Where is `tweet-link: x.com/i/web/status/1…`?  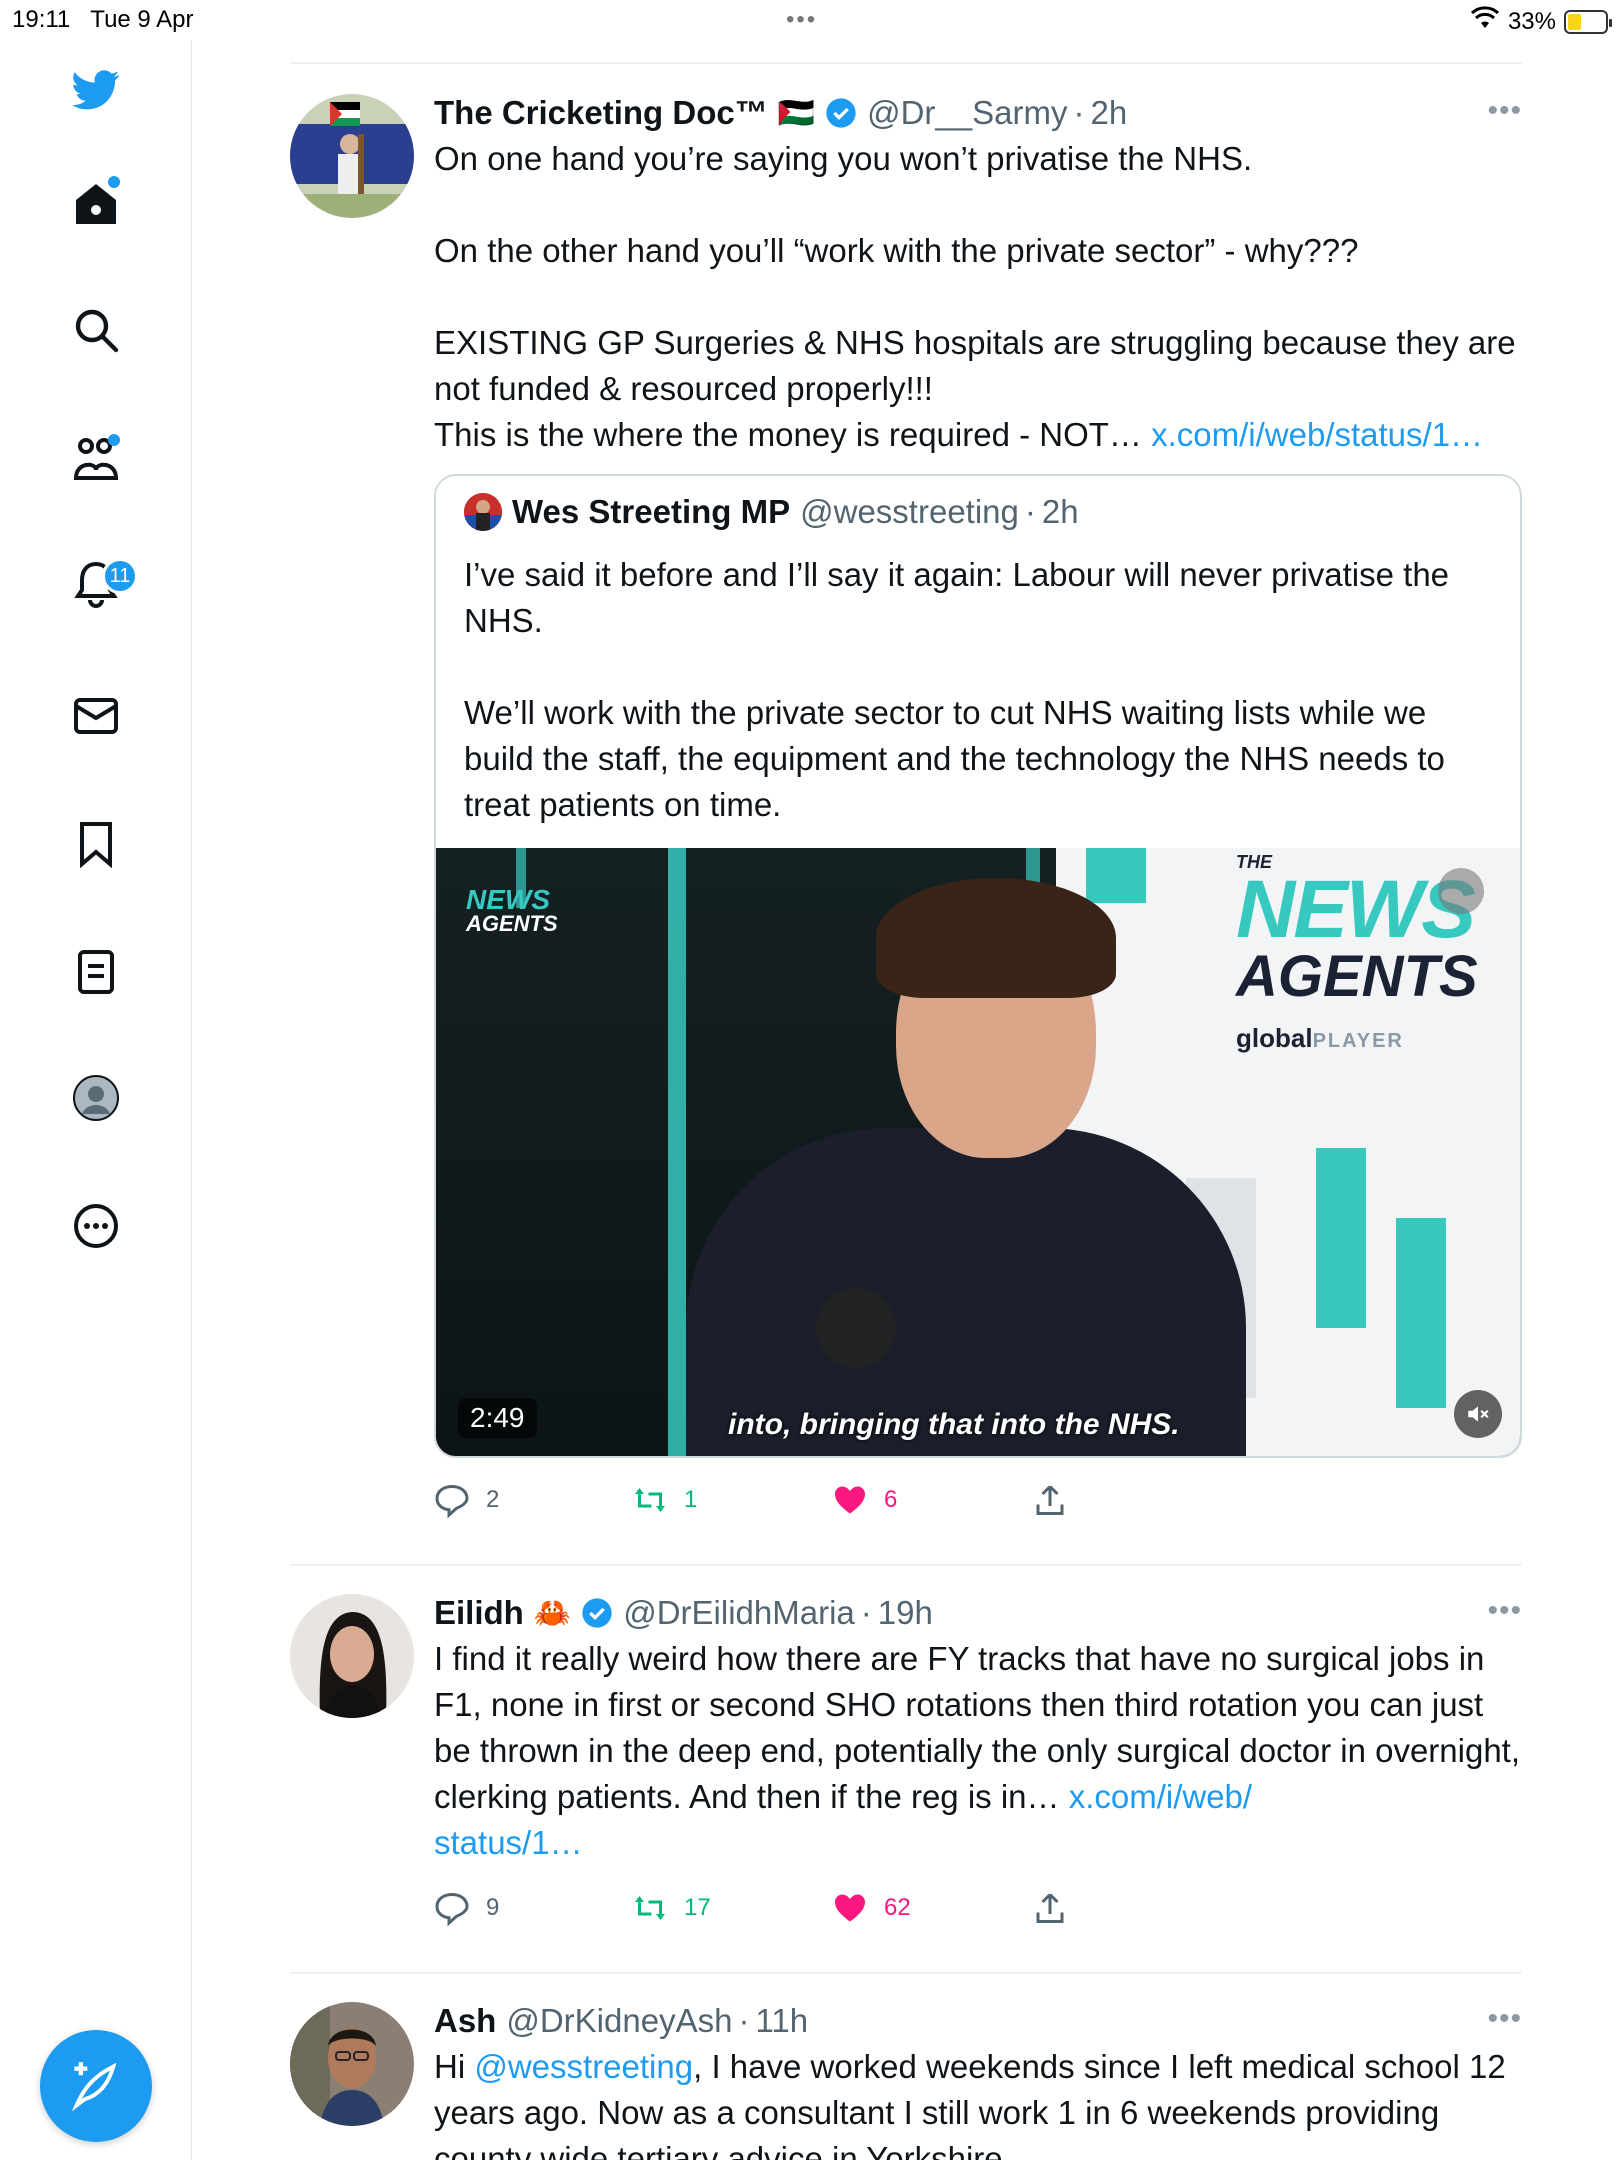 tweet-link: x.com/i/web/status/1… is located at coordinates (1317, 434).